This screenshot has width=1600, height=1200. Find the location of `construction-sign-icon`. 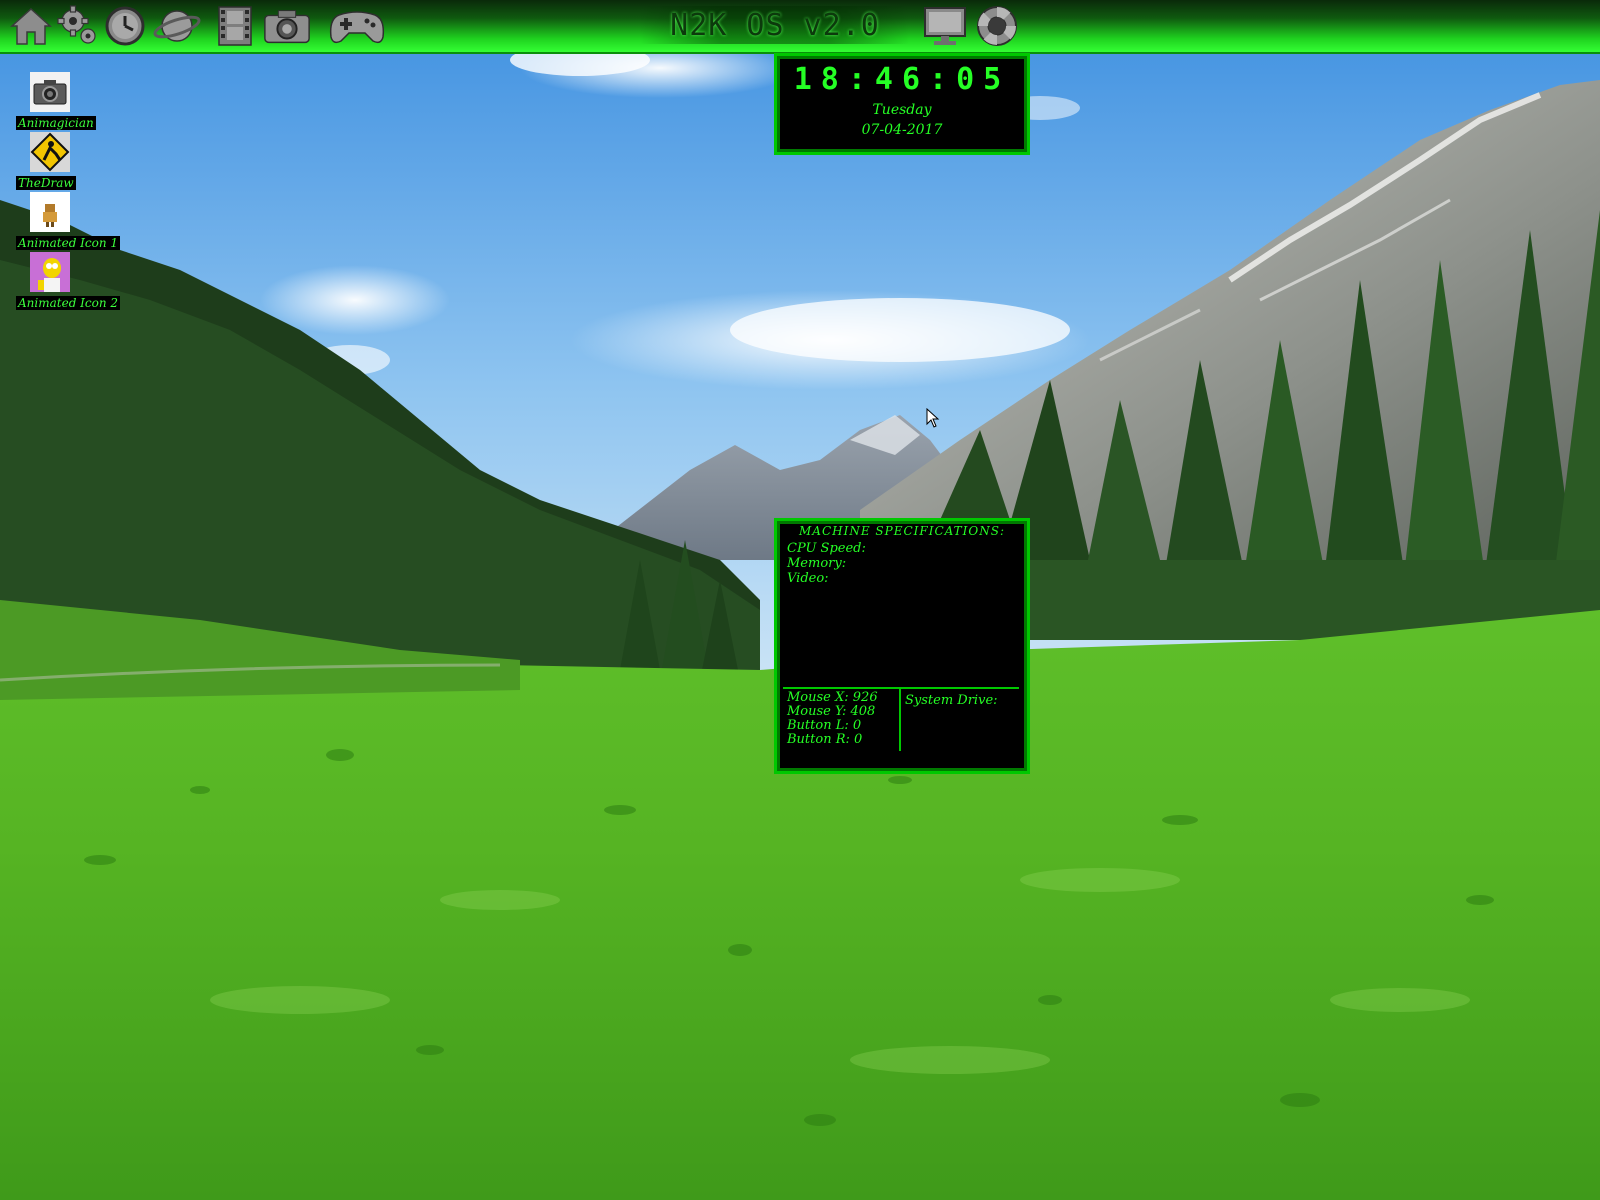

construction-sign-icon is located at coordinates (50, 152).